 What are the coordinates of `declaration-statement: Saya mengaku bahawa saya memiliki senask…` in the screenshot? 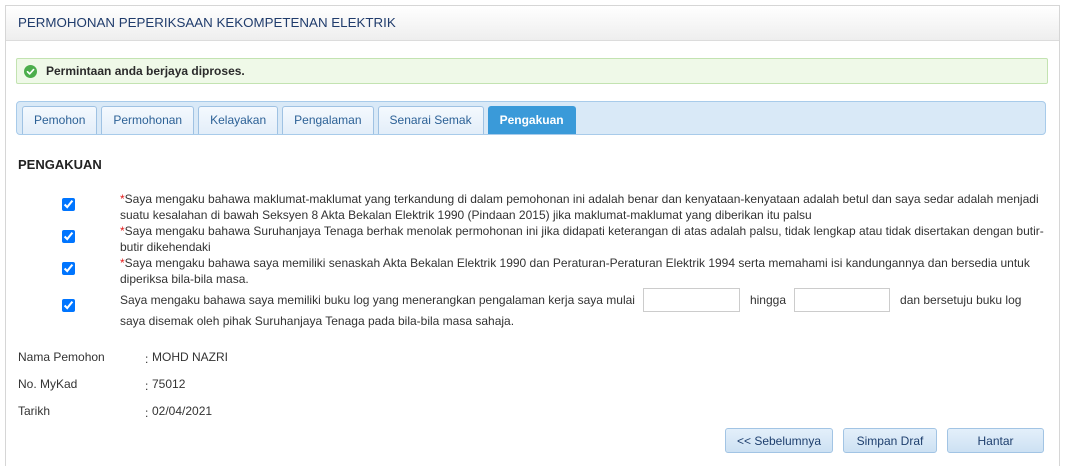 It's located at (575, 271).